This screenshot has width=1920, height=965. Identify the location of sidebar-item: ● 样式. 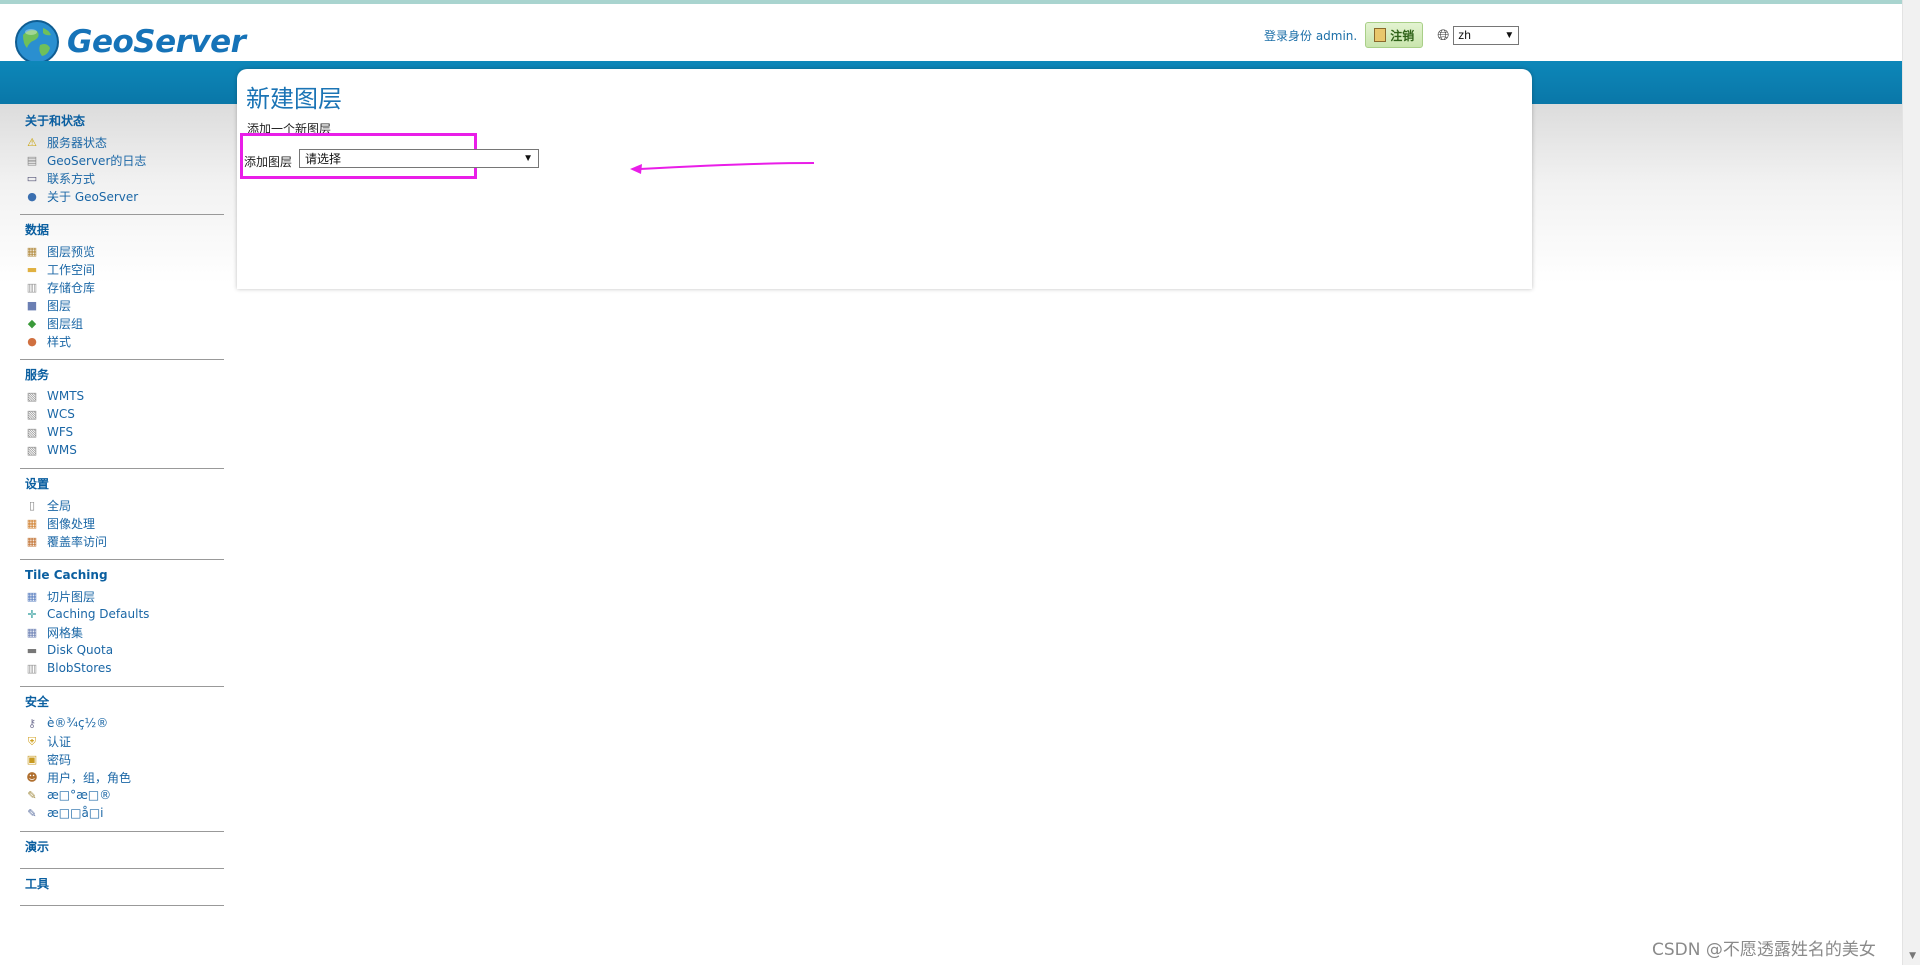
(124, 341).